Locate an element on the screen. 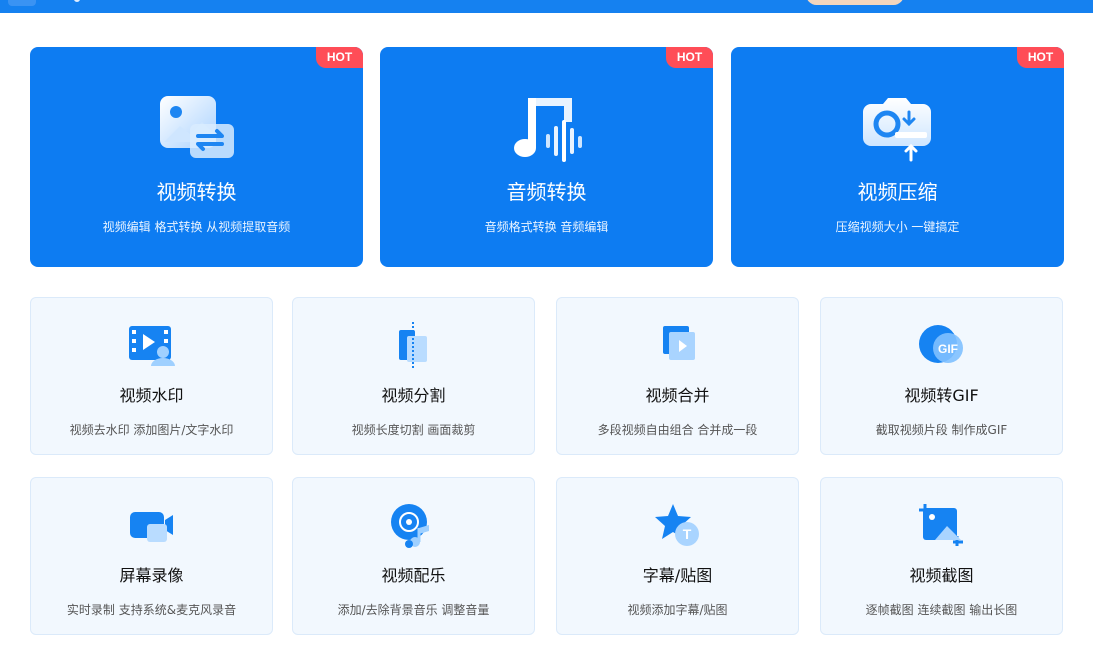 Image resolution: width=1093 pixels, height=653 pixels. screen-record-card: 屏幕录像 实时录制 支持系统&麦克风录音 is located at coordinates (151, 556).